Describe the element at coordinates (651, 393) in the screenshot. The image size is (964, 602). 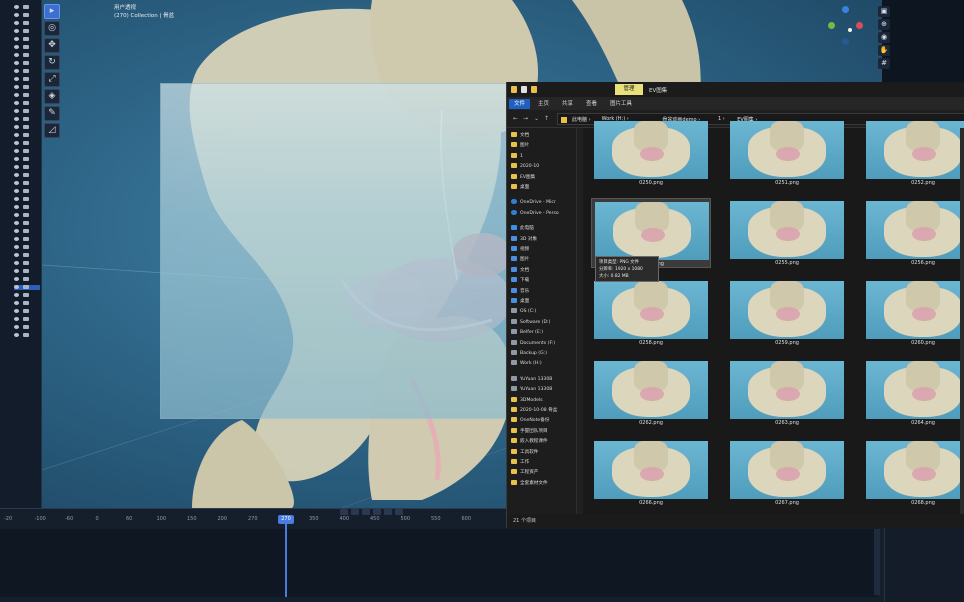
I see `file-thumbnail: 0262.png` at that location.